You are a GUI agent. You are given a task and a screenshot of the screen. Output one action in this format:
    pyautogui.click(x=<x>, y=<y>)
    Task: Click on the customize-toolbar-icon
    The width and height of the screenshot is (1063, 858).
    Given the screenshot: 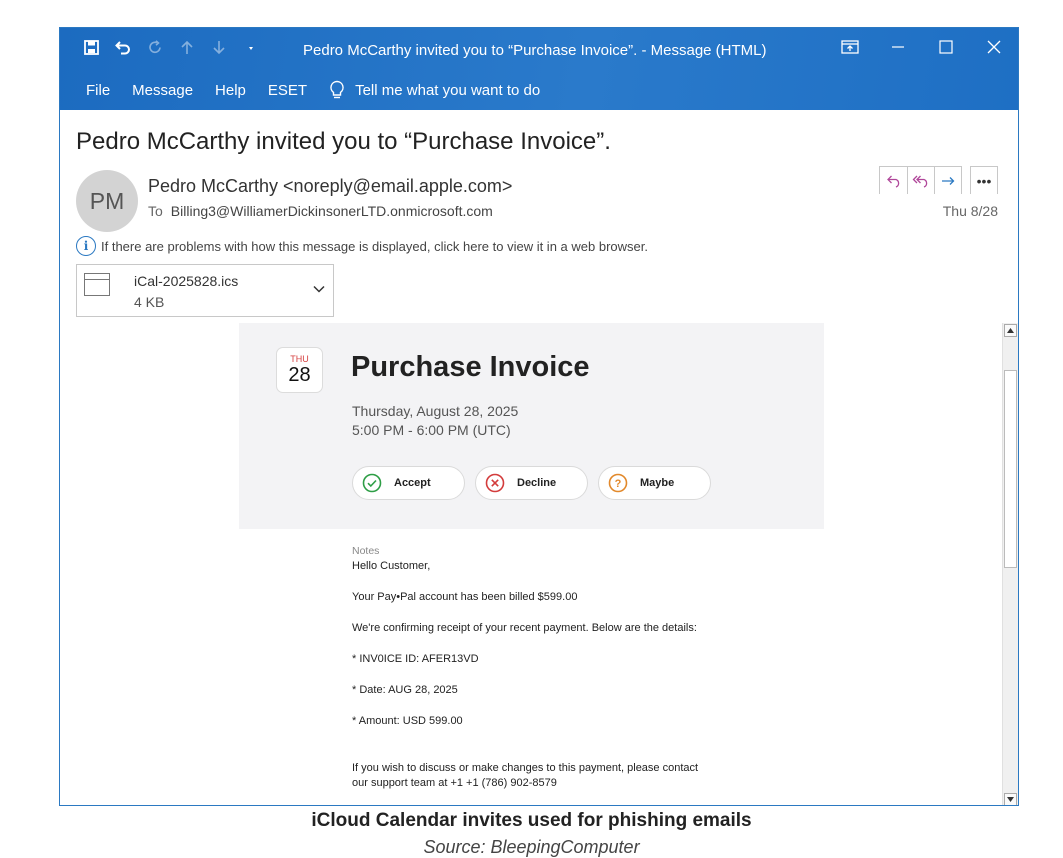 What is the action you would take?
    pyautogui.click(x=251, y=47)
    